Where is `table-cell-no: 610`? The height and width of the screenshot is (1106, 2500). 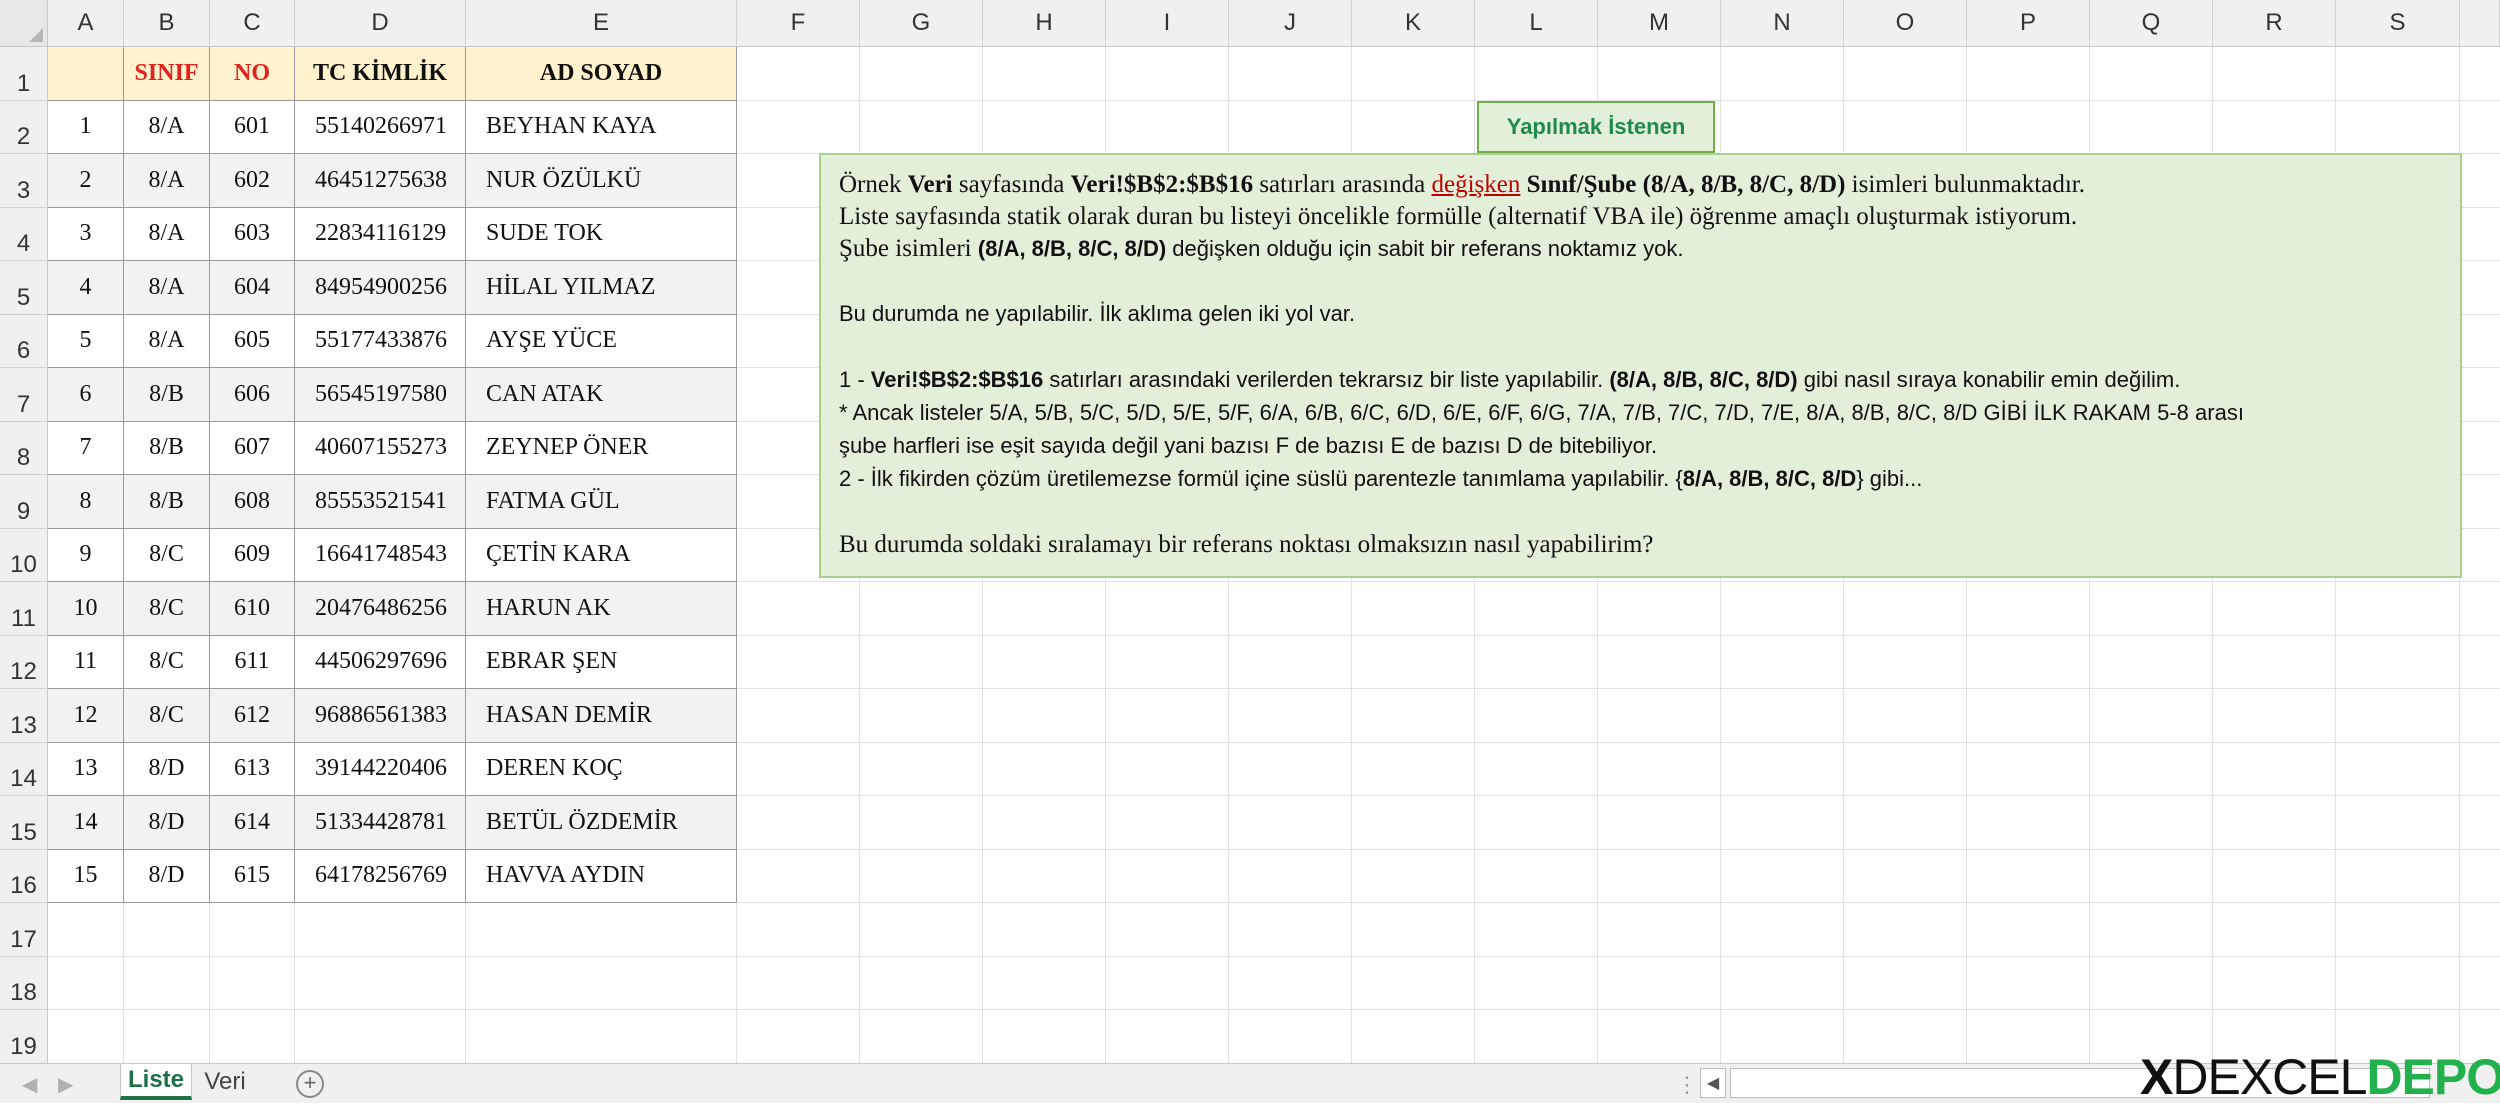 table-cell-no: 610 is located at coordinates (252, 609).